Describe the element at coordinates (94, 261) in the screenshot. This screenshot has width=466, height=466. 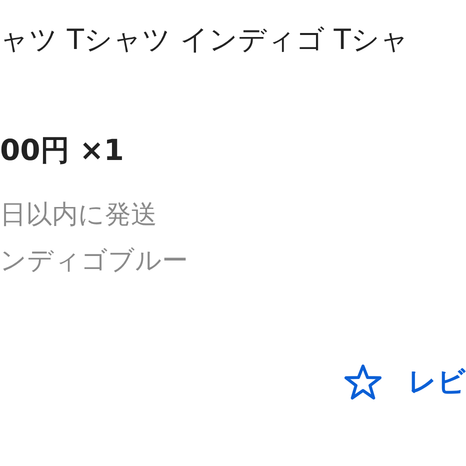
I see `variant-name: ンディゴブルー` at that location.